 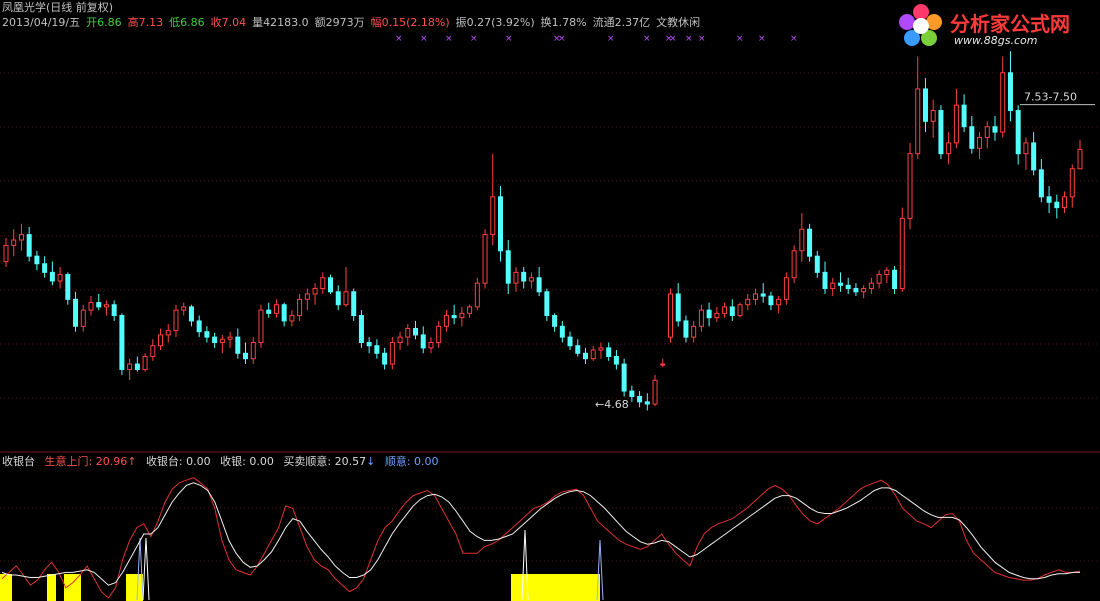 I want to click on signal-spike, so click(x=146, y=569).